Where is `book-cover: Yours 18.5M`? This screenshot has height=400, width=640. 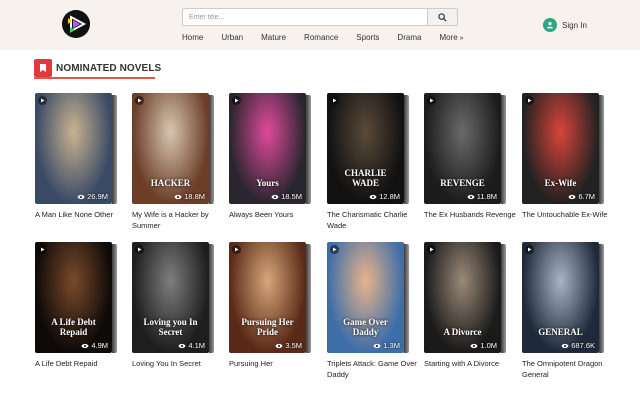
book-cover: Yours 18.5M is located at coordinates (267, 148).